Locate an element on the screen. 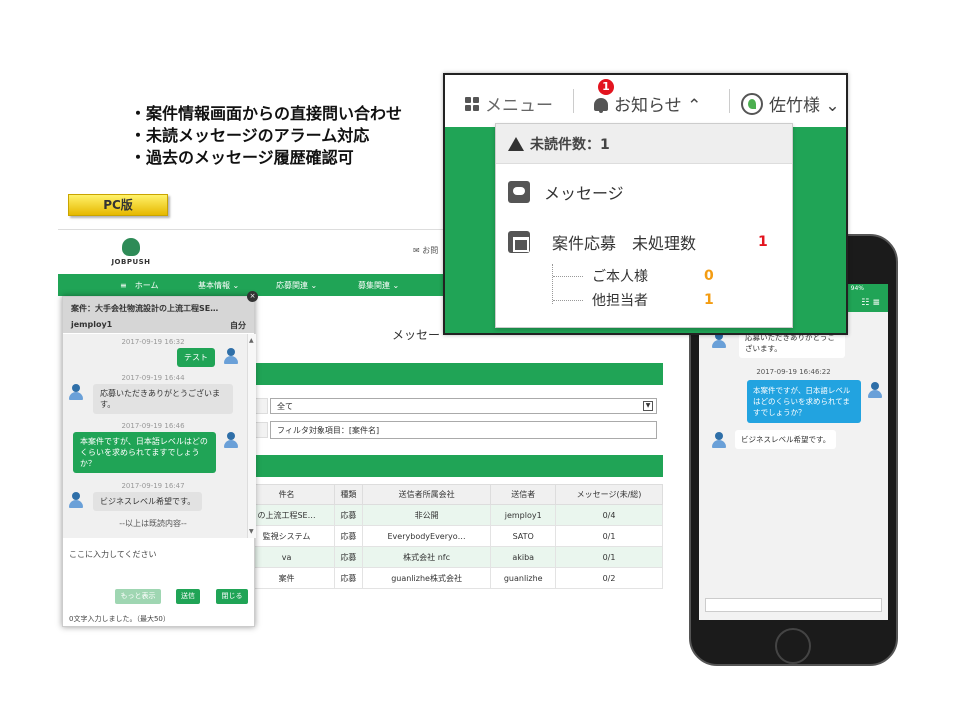  cell-company: 株式会社 nfc is located at coordinates (426, 557).